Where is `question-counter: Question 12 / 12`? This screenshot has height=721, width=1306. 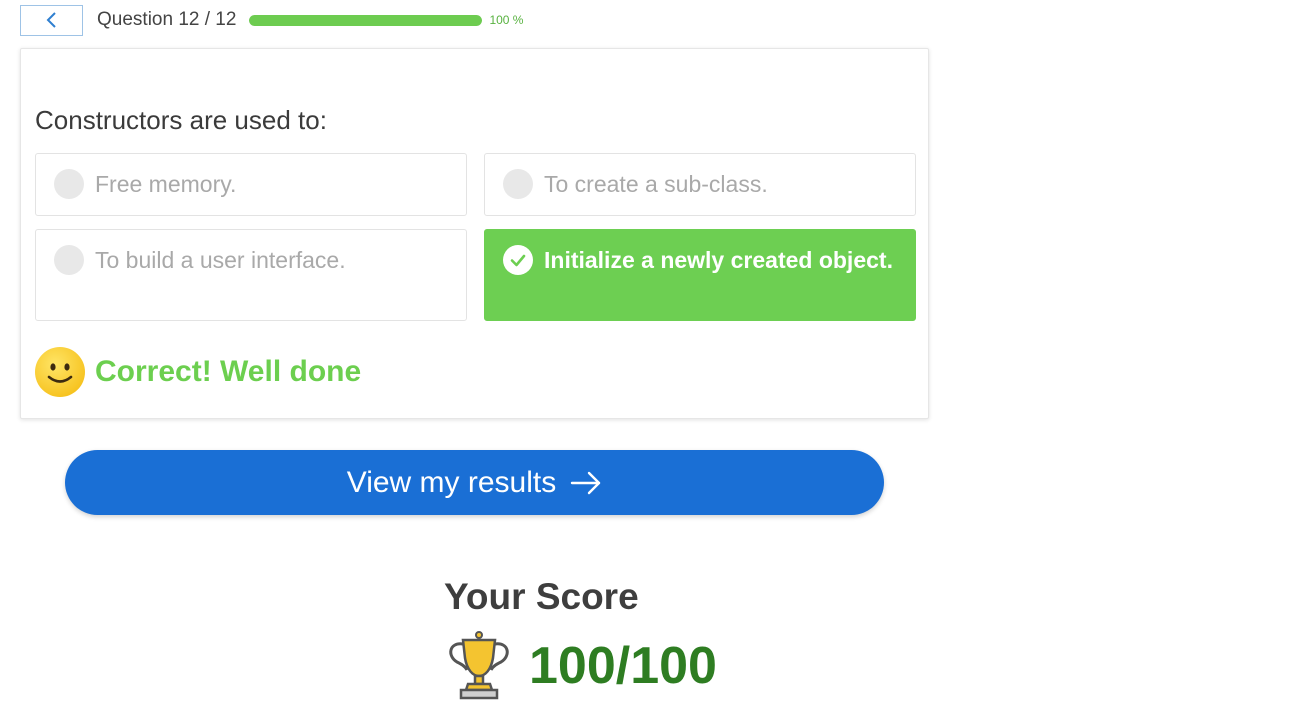
question-counter: Question 12 / 12 is located at coordinates (167, 19).